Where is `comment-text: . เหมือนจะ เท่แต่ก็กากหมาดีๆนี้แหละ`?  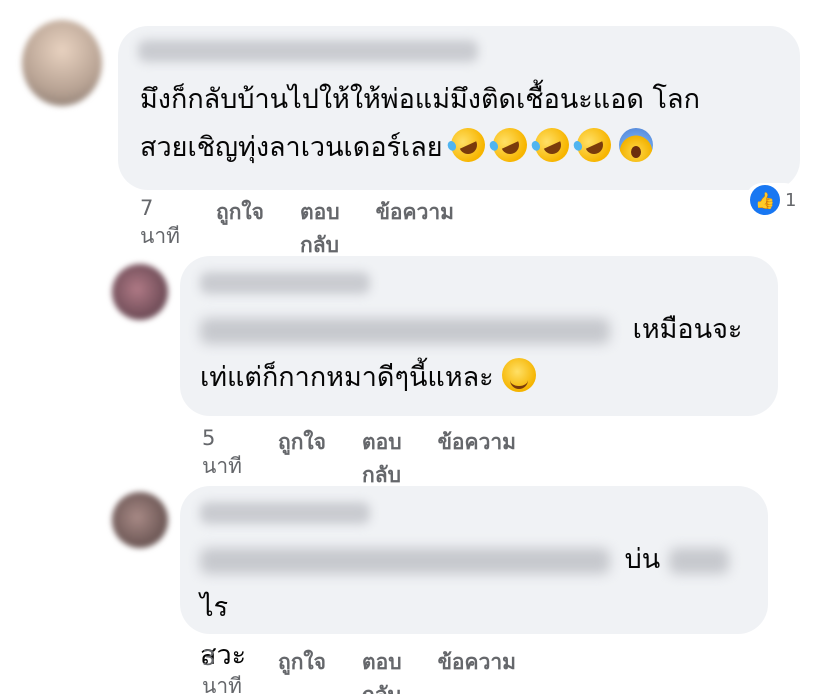
comment-text: . เหมือนจะ เท่แต่ก็กากหมาดีๆนี้แหละ is located at coordinates (485, 354).